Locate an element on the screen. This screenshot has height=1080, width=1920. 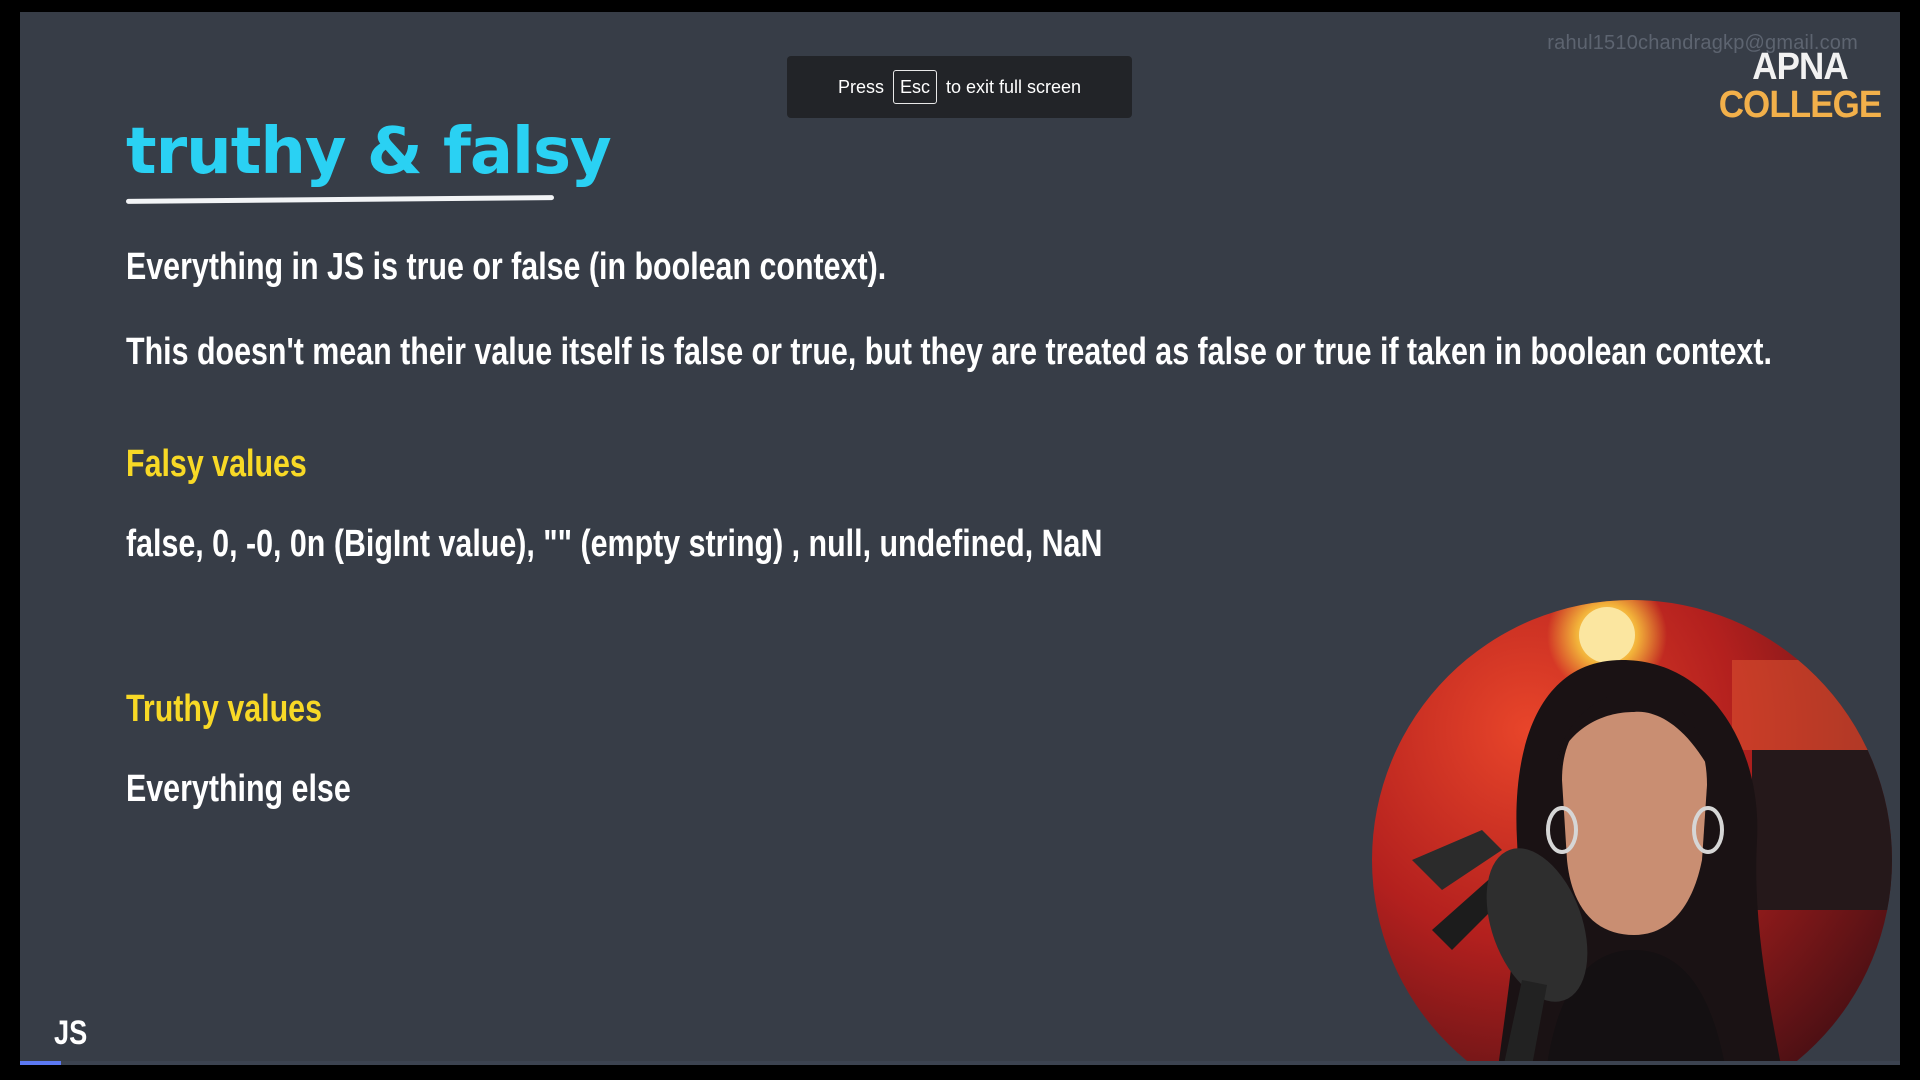
js-tag: JS is located at coordinates (71, 1033).